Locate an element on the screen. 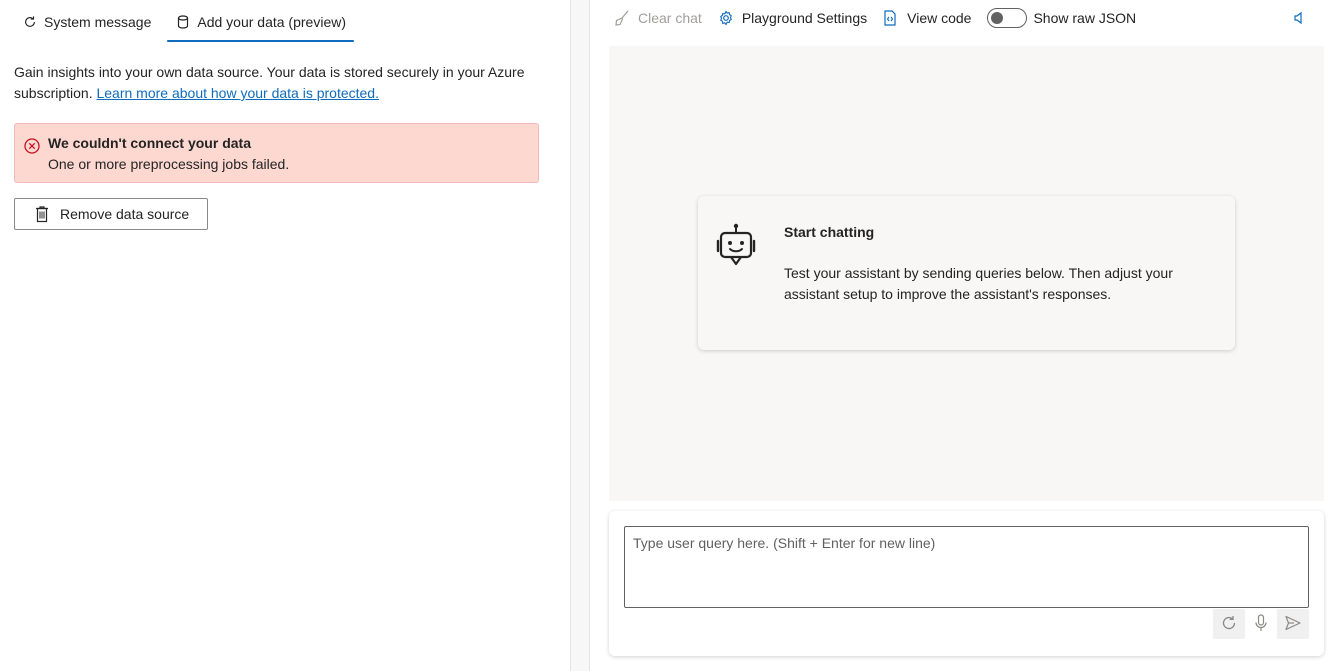  setup-tabs: System message Add your data (preview) is located at coordinates (188, 21).